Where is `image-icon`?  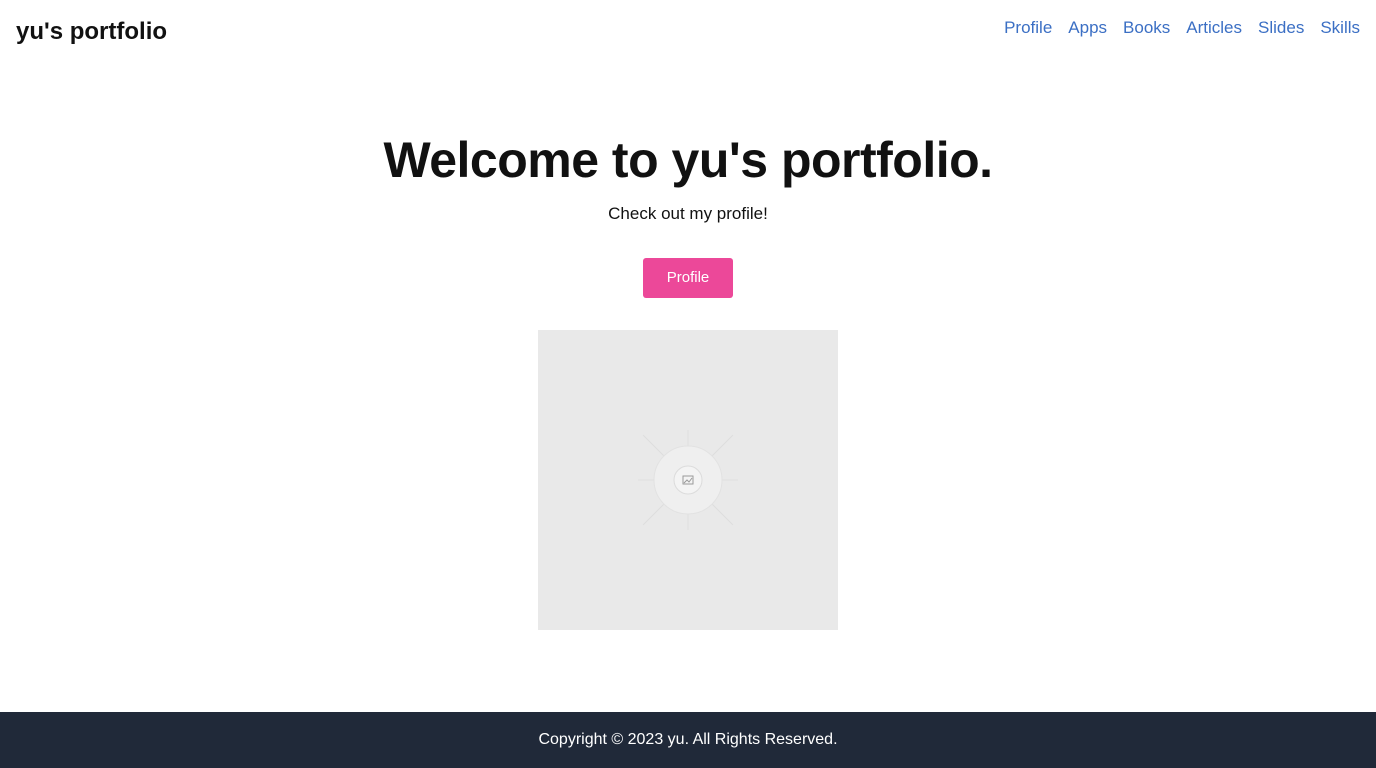
image-icon is located at coordinates (688, 480).